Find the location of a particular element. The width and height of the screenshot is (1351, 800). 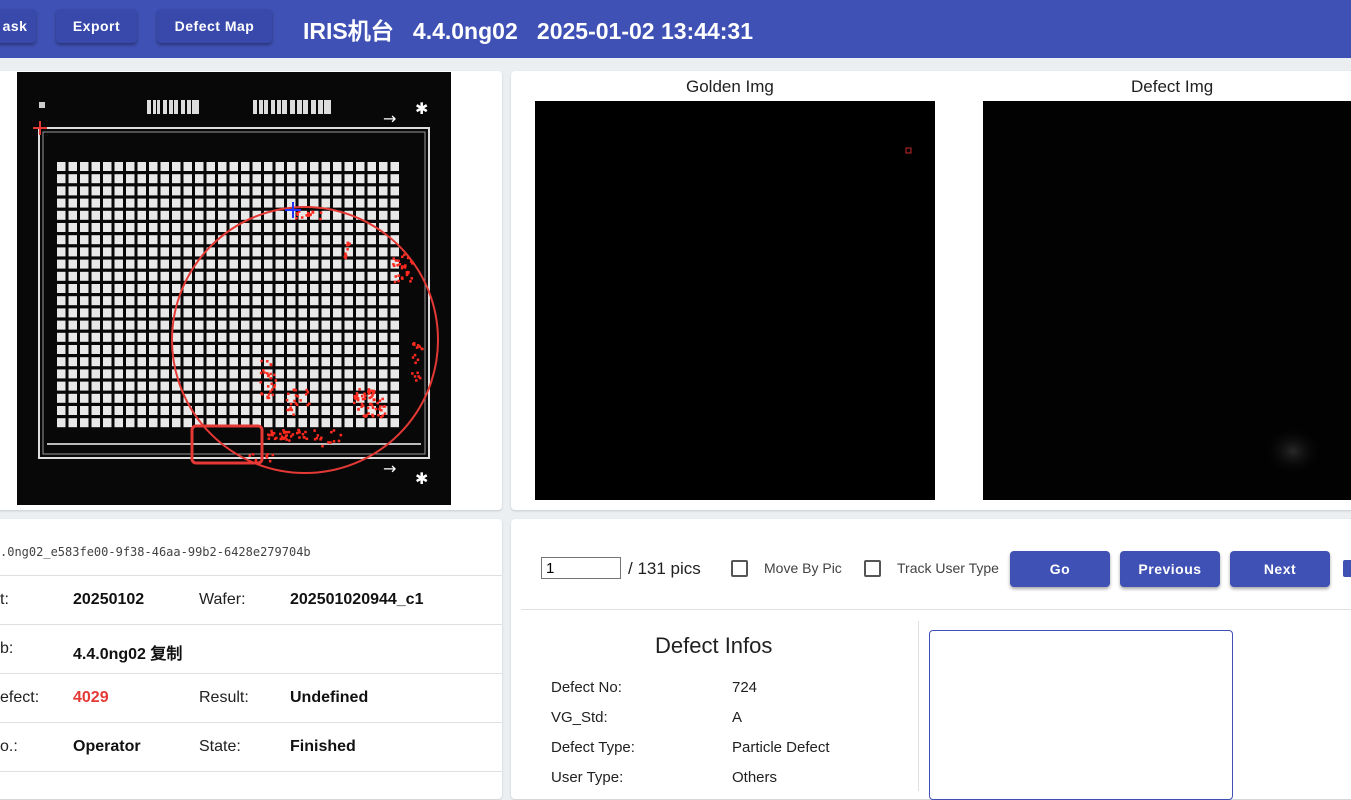

pic-index-input is located at coordinates (581, 568).